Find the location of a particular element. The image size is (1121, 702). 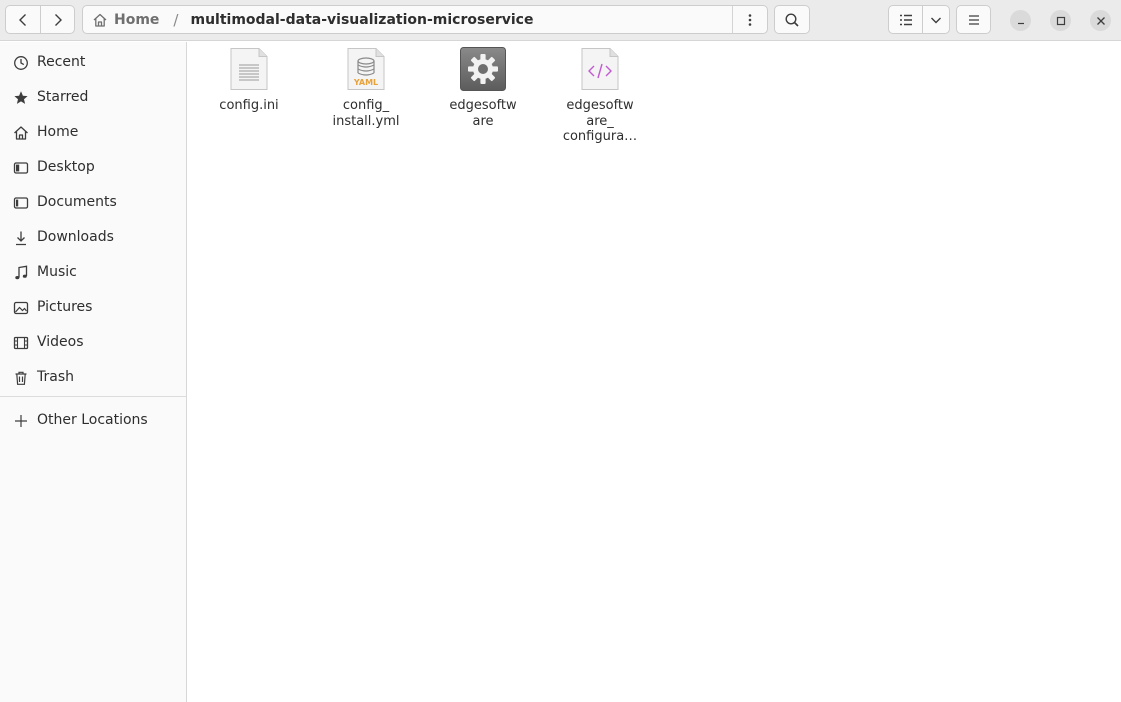

search-button is located at coordinates (792, 19).